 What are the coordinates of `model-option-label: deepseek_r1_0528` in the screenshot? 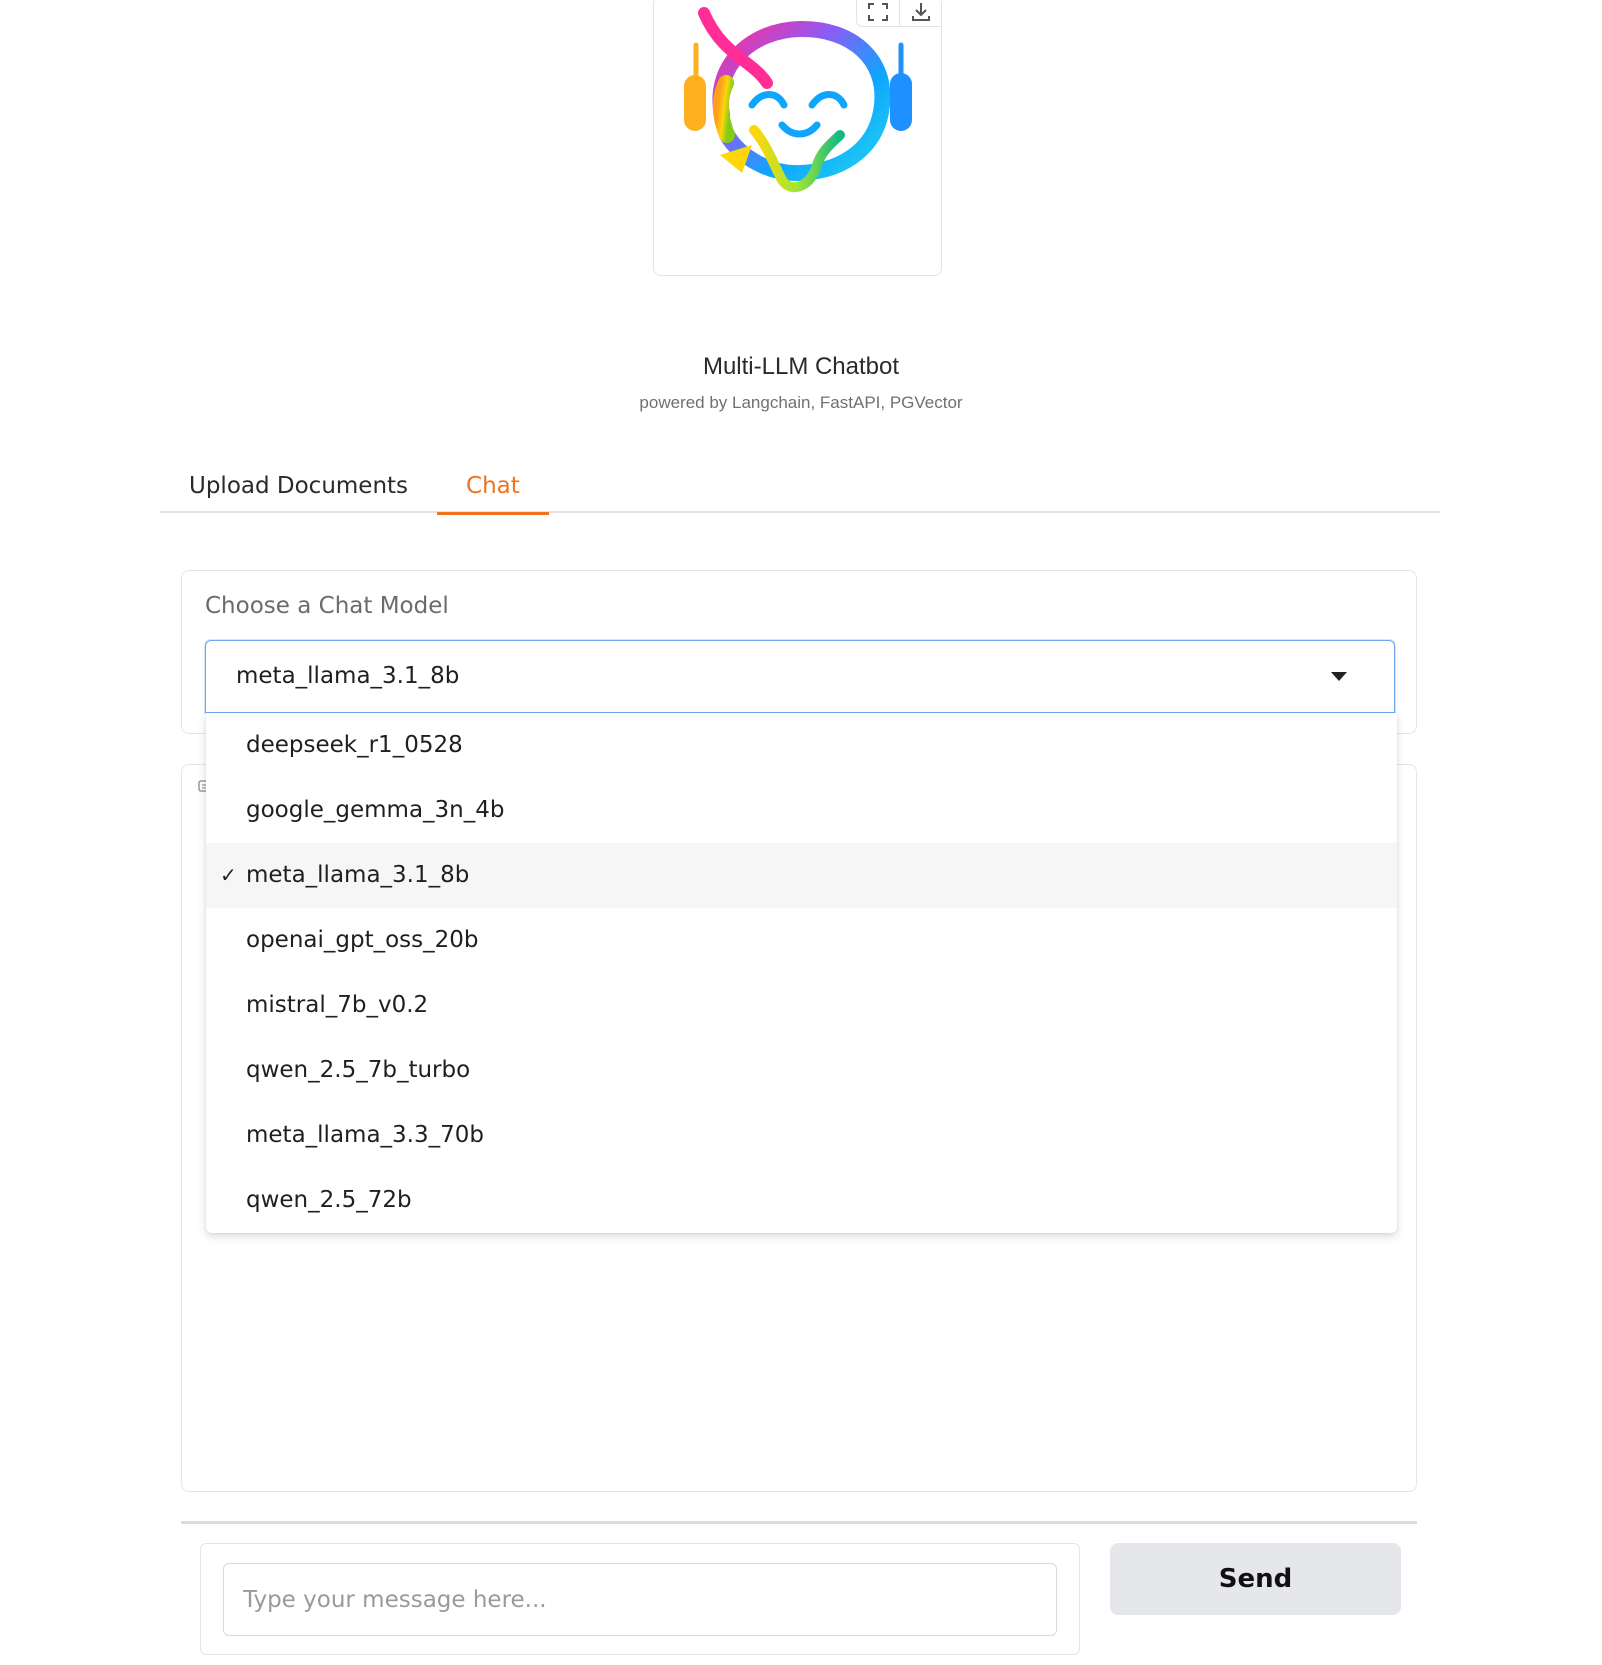 It's located at (354, 745).